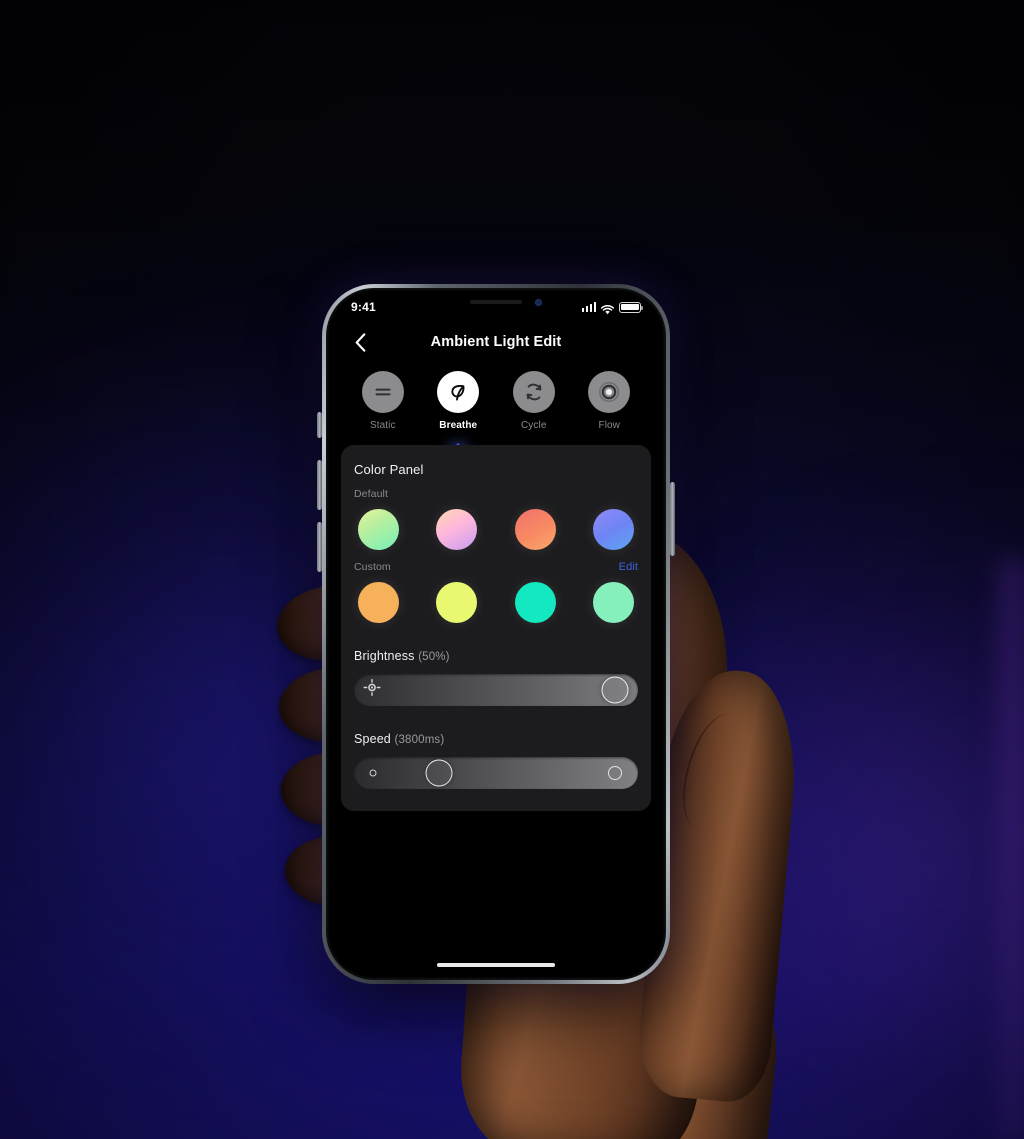 The height and width of the screenshot is (1139, 1024). Describe the element at coordinates (372, 567) in the screenshot. I see `custom-label: Custom` at that location.